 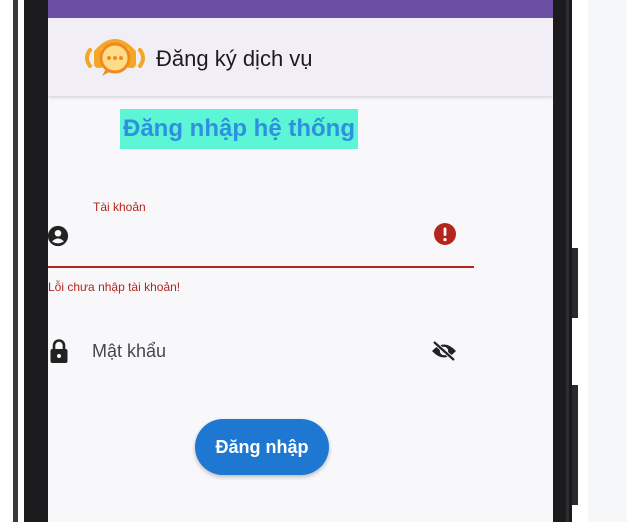 I want to click on password-placeholder: Mật khẩu, so click(x=129, y=351).